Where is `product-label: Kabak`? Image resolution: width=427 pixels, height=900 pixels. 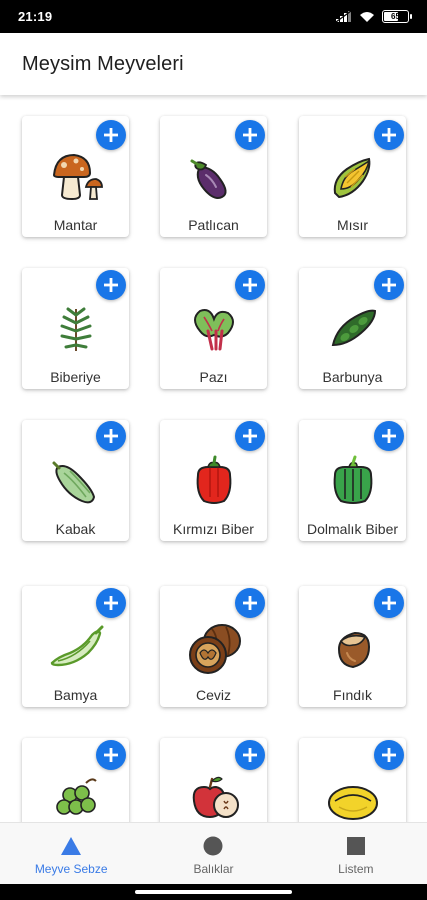
product-label: Kabak is located at coordinates (75, 529).